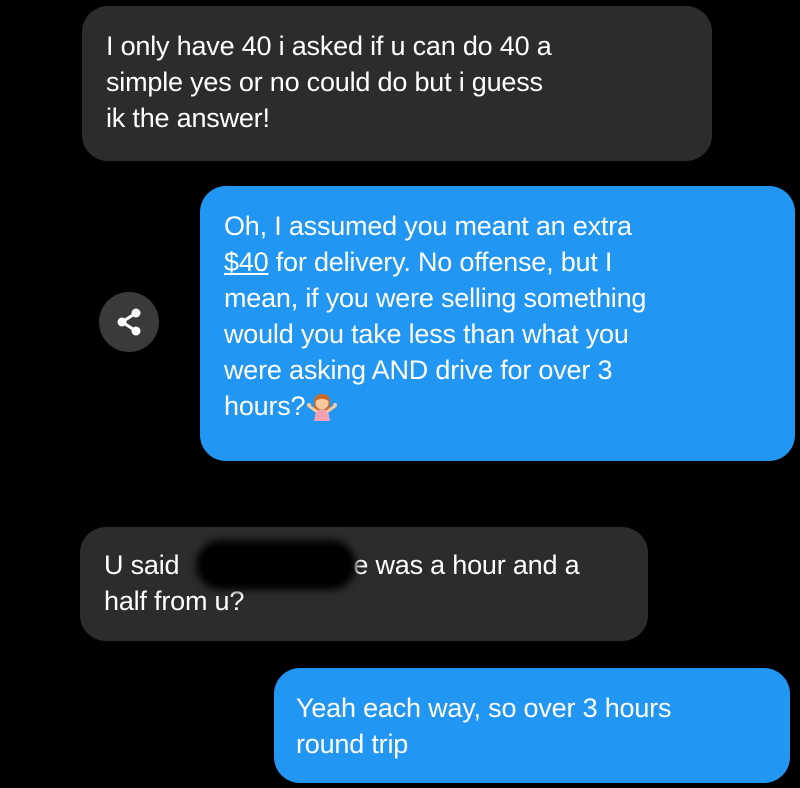 This screenshot has width=800, height=788. I want to click on message-text-line: were asking AND drive for over 3, so click(418, 370).